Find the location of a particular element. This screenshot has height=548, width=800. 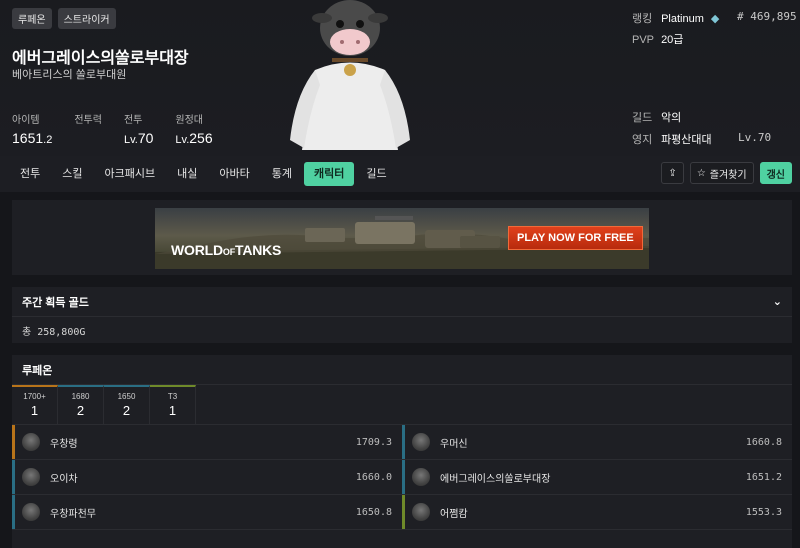

tab-character: 캐릭터 is located at coordinates (329, 174).